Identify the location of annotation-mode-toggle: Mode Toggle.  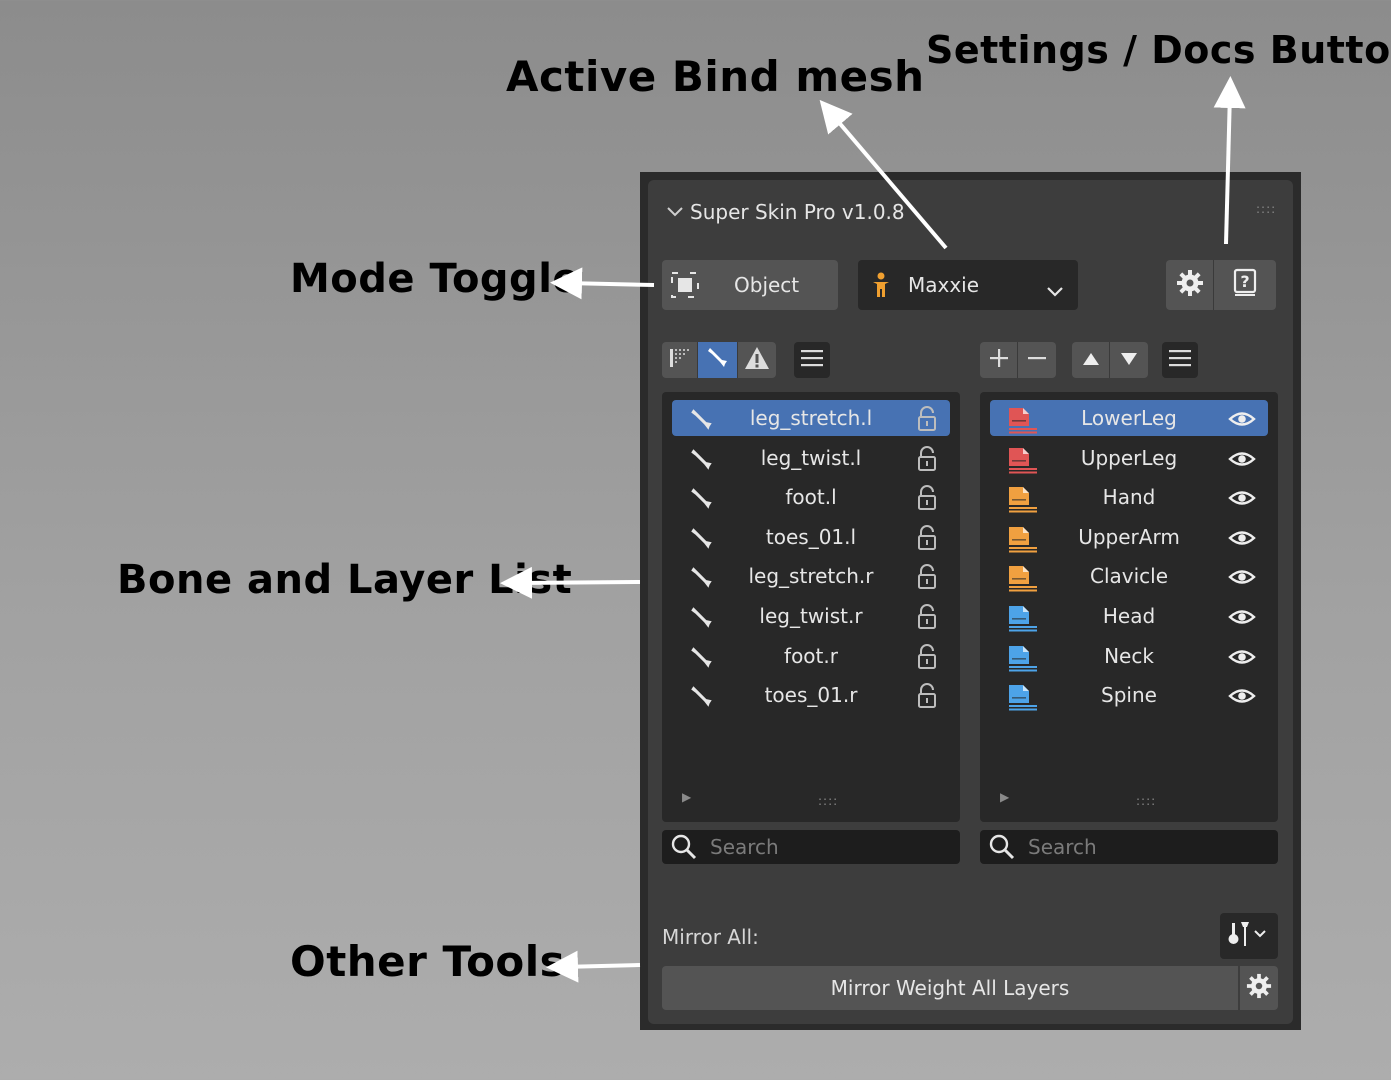
(435, 279).